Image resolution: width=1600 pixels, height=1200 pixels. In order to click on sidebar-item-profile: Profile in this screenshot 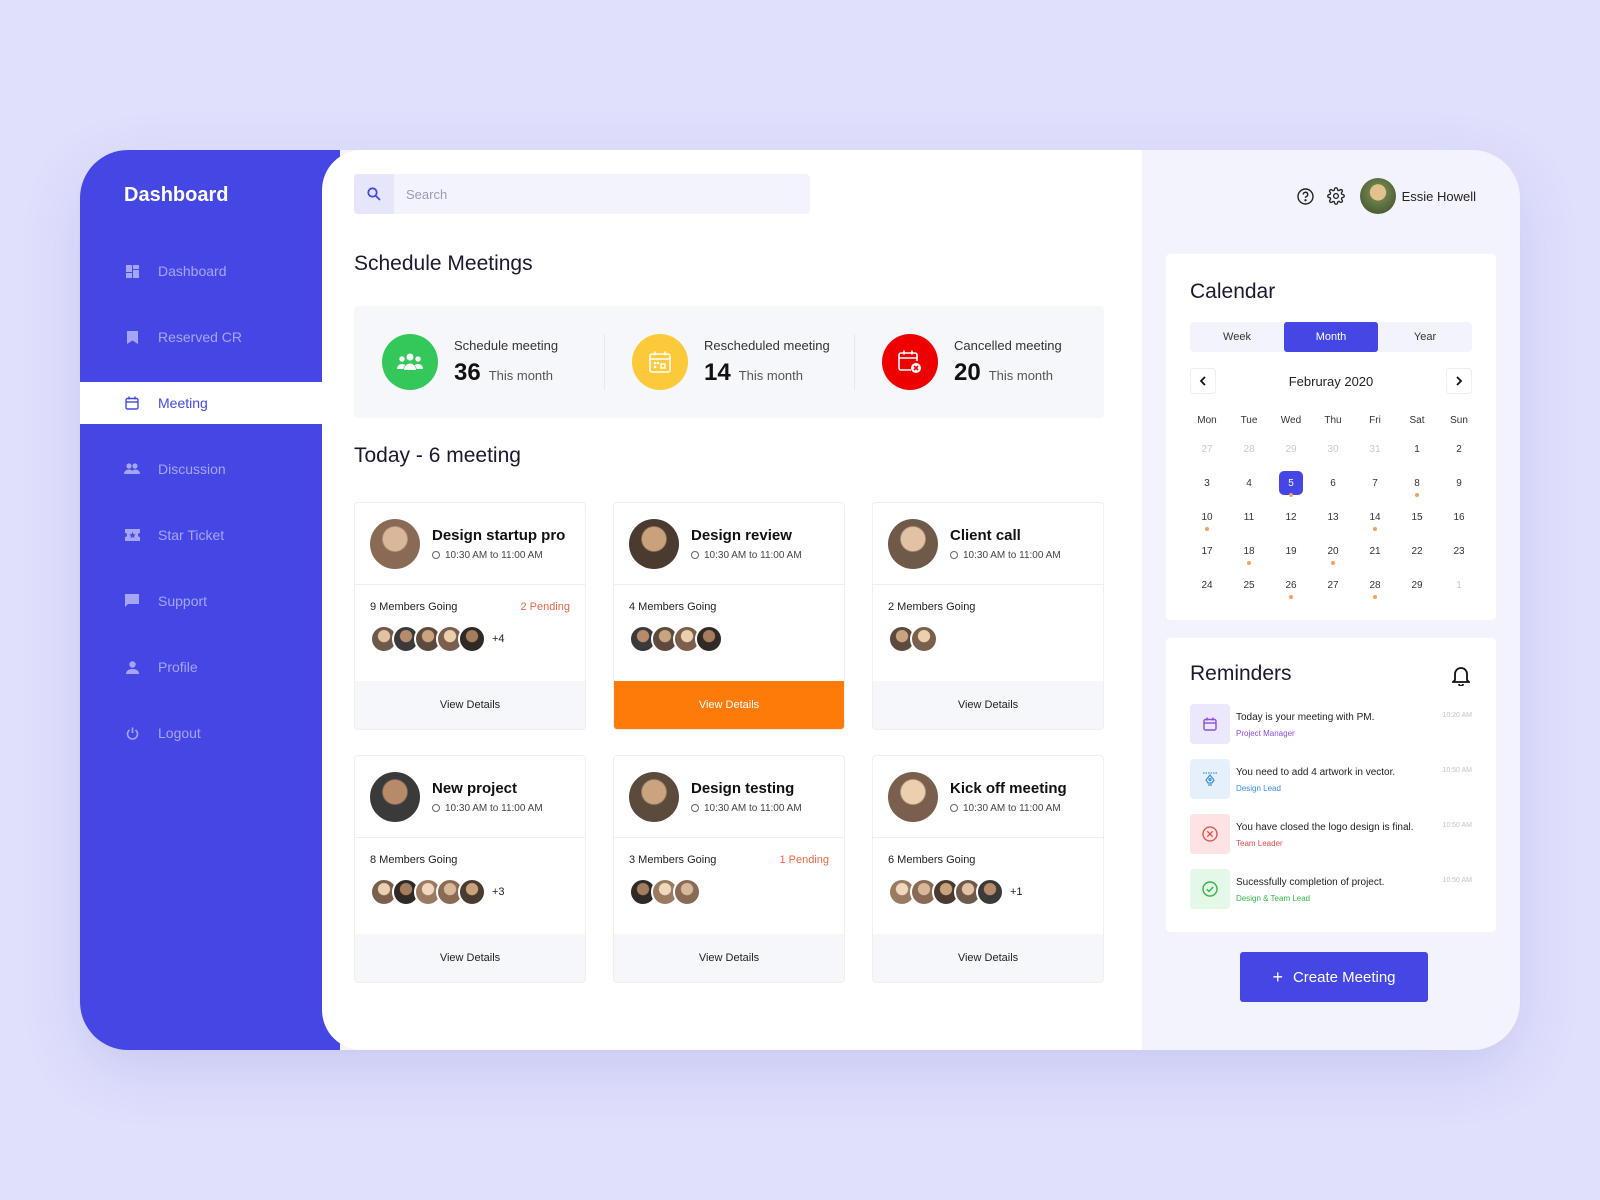, I will do `click(210, 667)`.